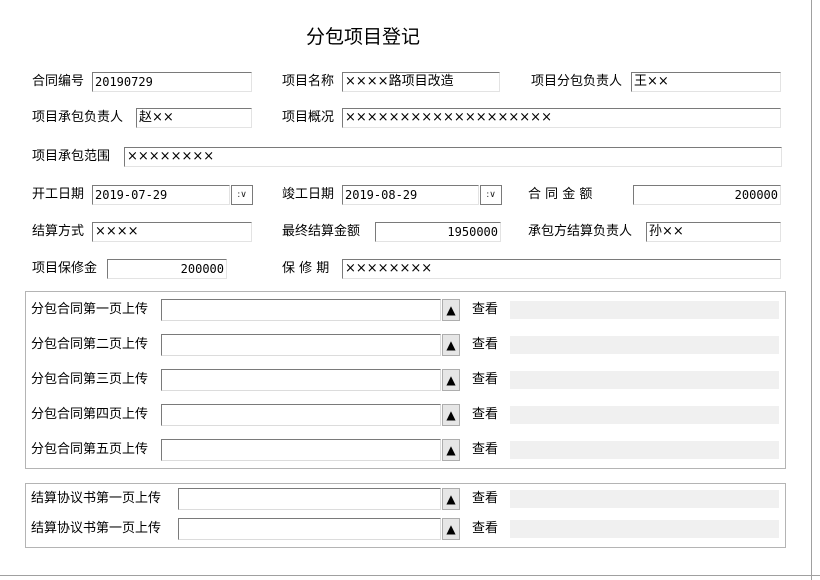  I want to click on start-date-field: 2019-07-29, so click(161, 195).